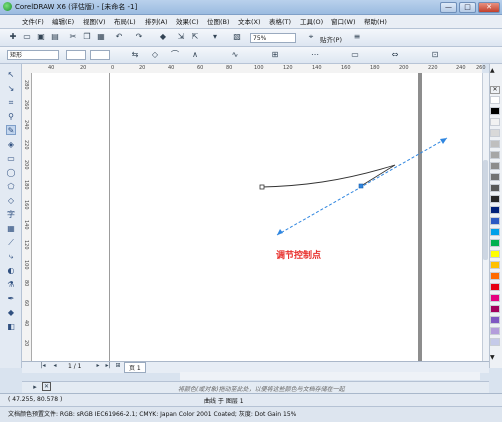 The width and height of the screenshot is (502, 422). I want to click on previous-page-icon: ◂, so click(55, 366).